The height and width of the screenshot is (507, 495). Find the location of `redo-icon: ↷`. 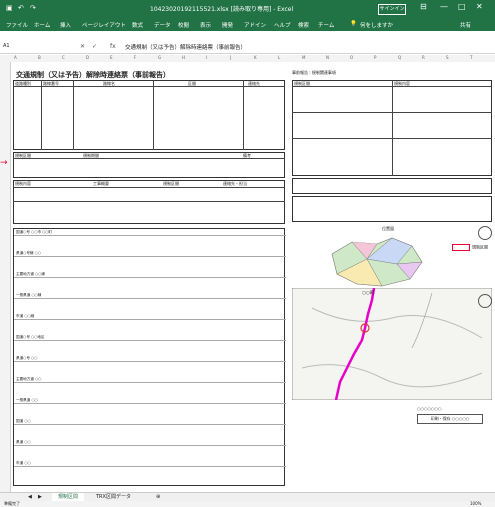

redo-icon: ↷ is located at coordinates (33, 8).